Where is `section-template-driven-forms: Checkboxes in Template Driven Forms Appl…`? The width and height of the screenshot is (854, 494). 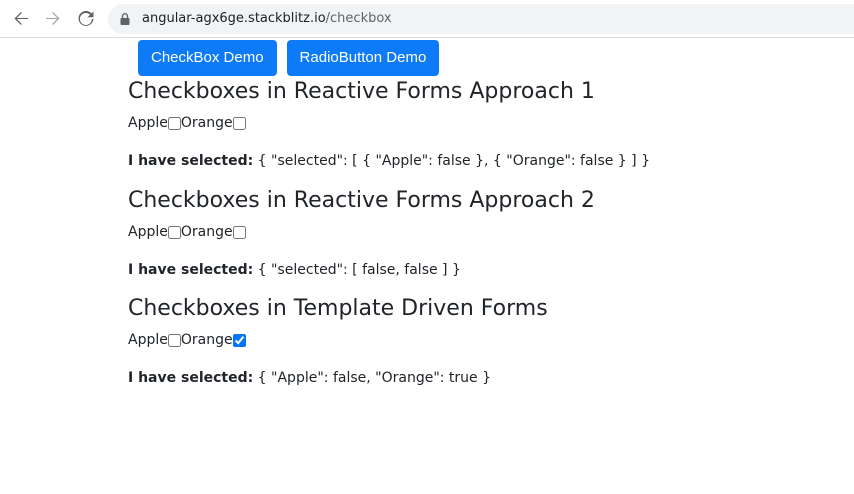 section-template-driven-forms: Checkboxes in Template Driven Forms Appl… is located at coordinates (338, 341).